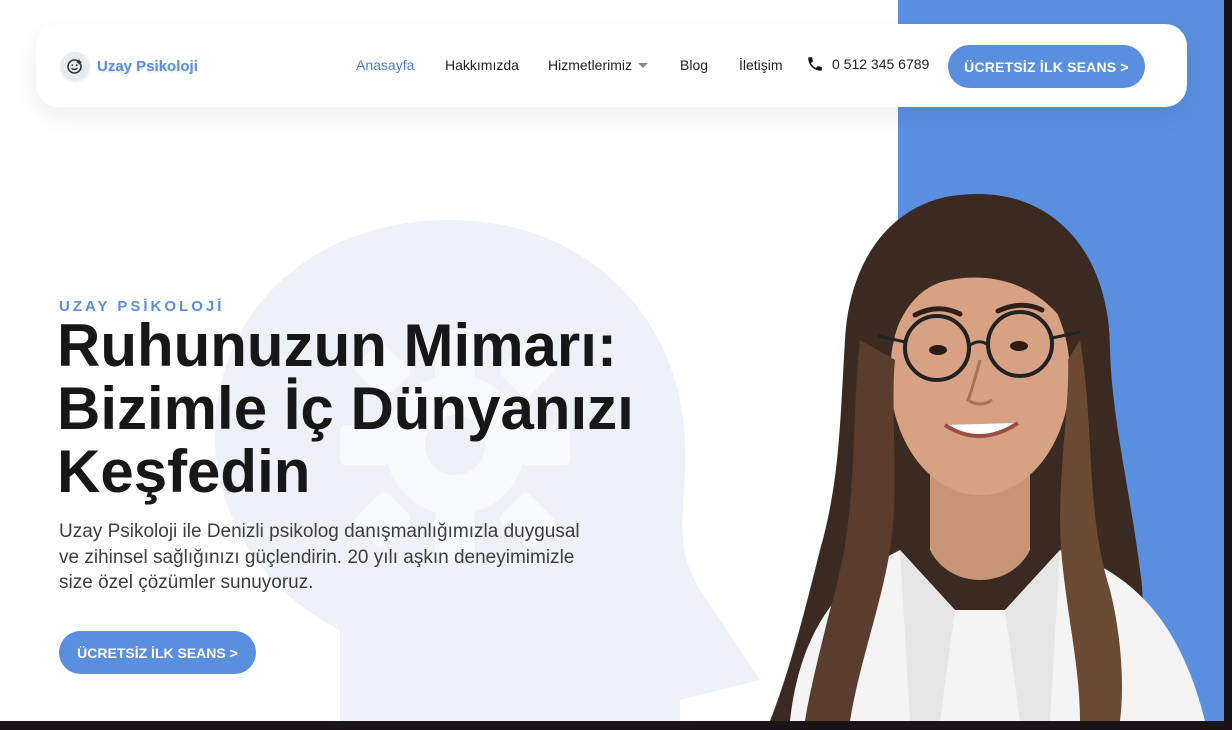 The image size is (1232, 730). I want to click on nav-link-hizmetlerimiz: Hizmetlerimiz, so click(598, 65).